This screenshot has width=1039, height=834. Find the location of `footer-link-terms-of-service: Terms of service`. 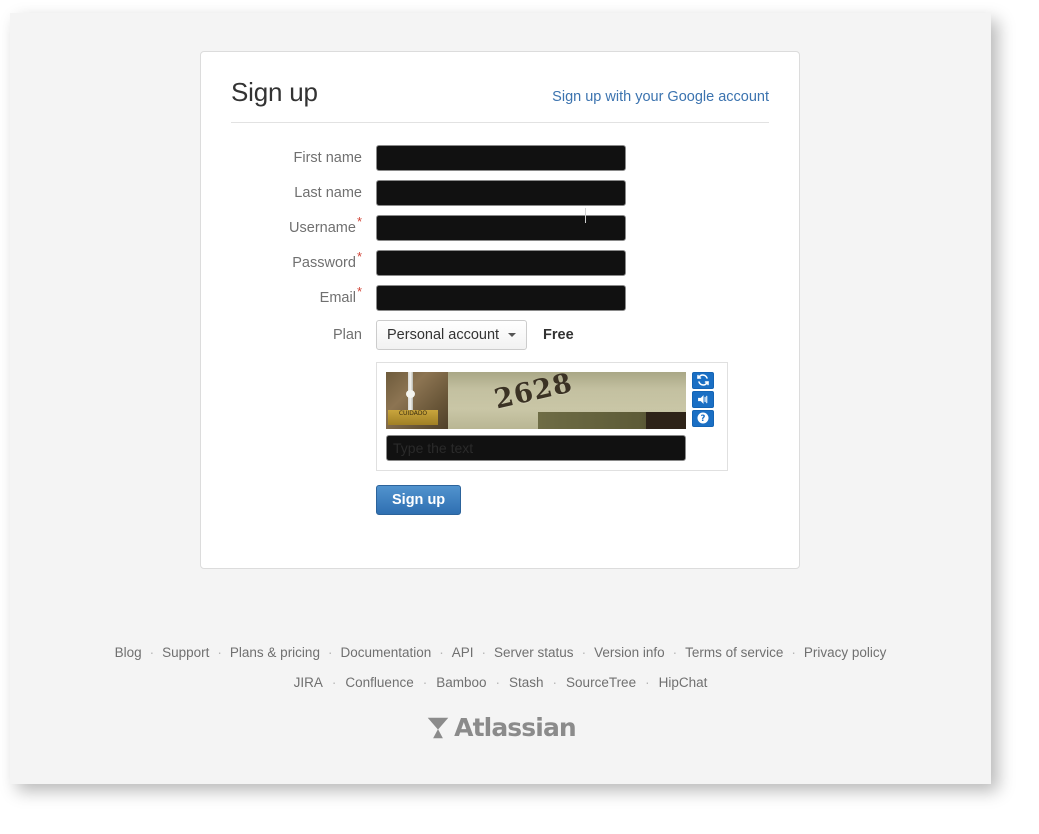

footer-link-terms-of-service: Terms of service is located at coordinates (734, 652).